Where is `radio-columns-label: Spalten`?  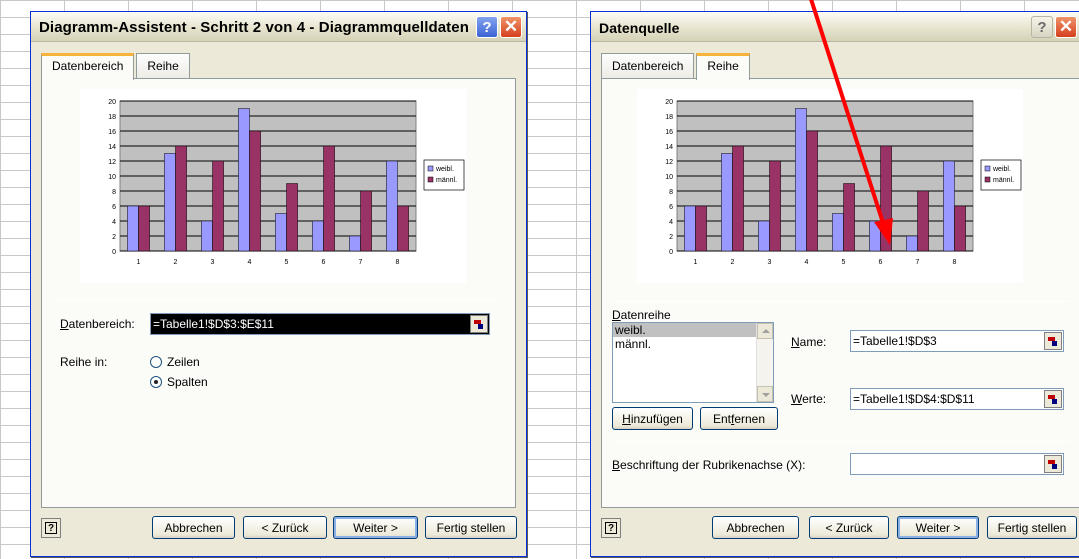
radio-columns-label: Spalten is located at coordinates (187, 382).